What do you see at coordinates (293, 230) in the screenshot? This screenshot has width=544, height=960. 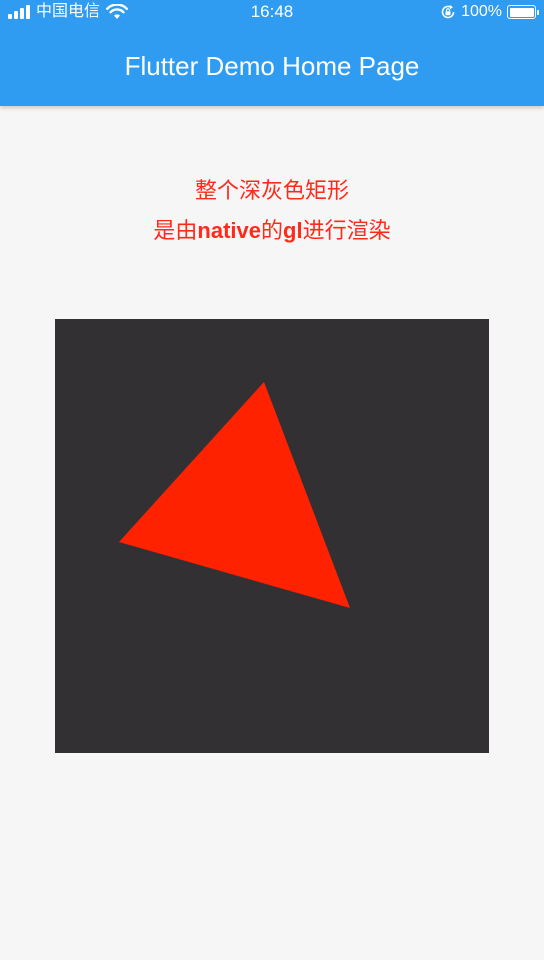 I see `caption-text-gl: gl` at bounding box center [293, 230].